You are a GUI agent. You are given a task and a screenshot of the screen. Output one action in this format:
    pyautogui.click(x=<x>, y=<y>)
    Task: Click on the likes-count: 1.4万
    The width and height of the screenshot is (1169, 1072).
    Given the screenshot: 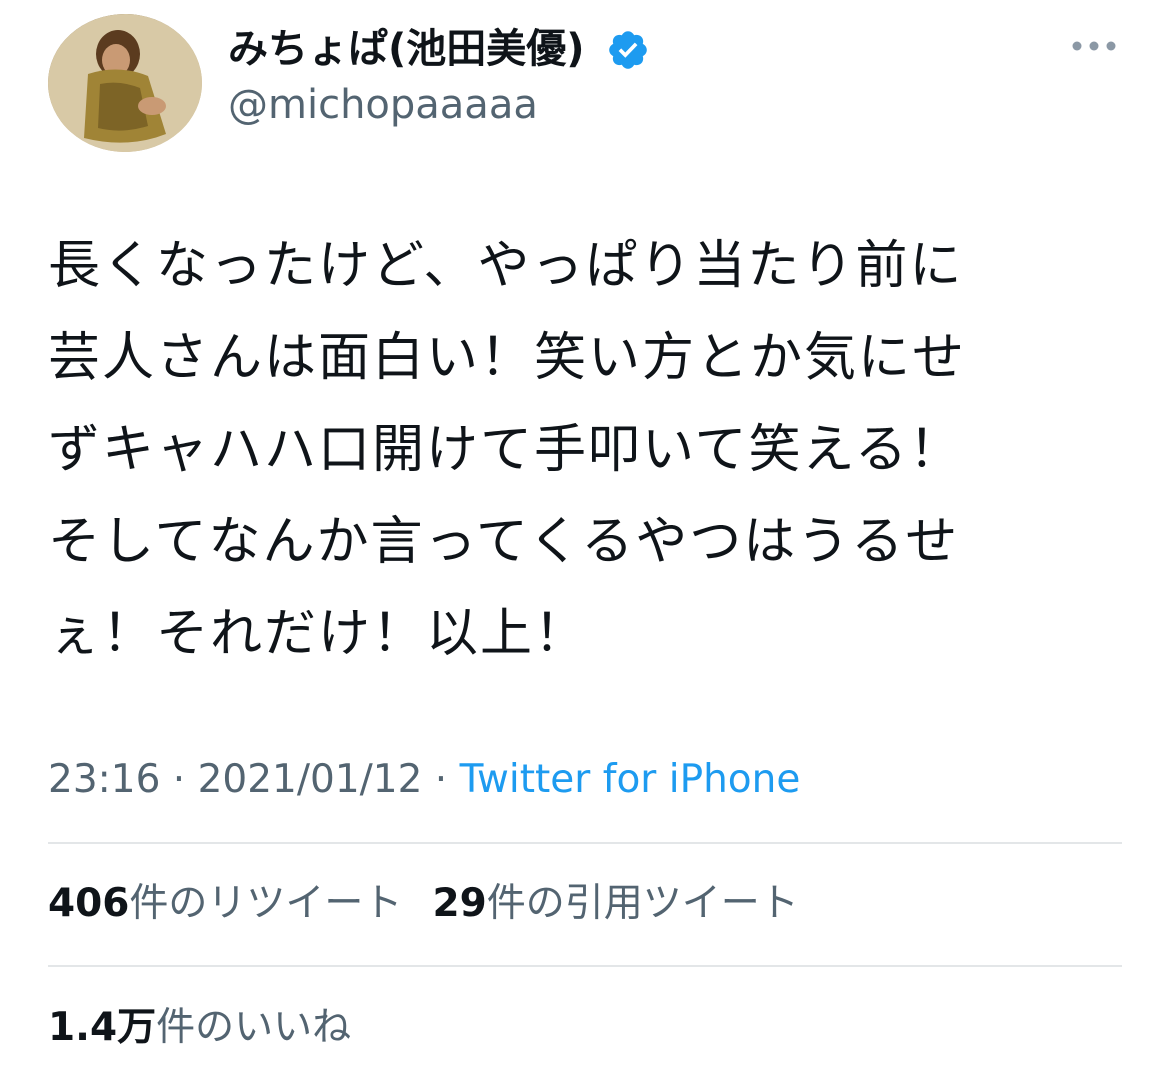 What is the action you would take?
    pyautogui.click(x=102, y=1027)
    